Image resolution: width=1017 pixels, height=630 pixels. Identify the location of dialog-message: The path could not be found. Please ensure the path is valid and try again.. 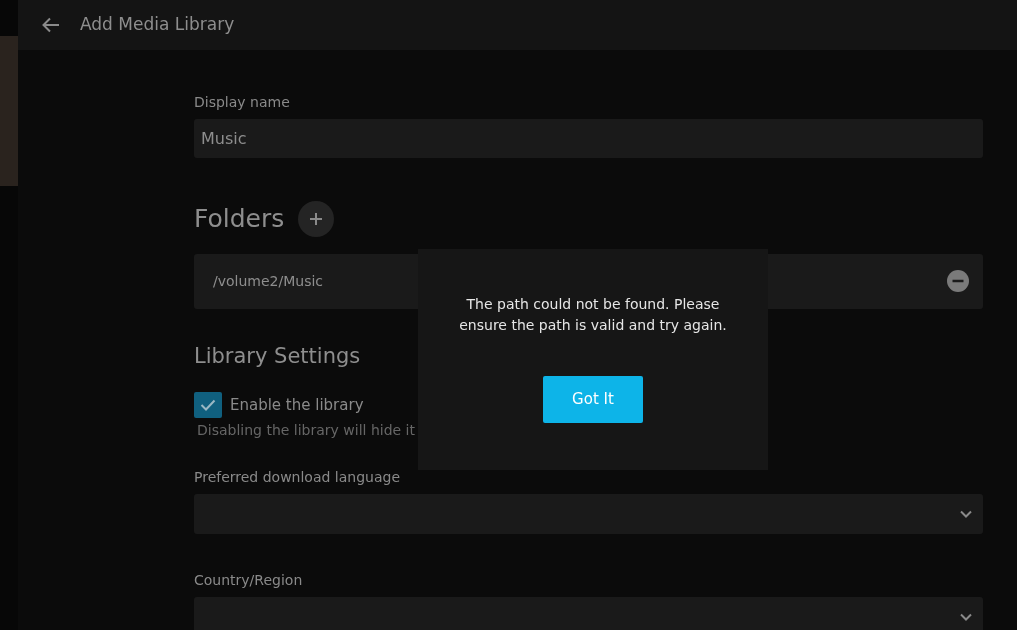
(593, 315).